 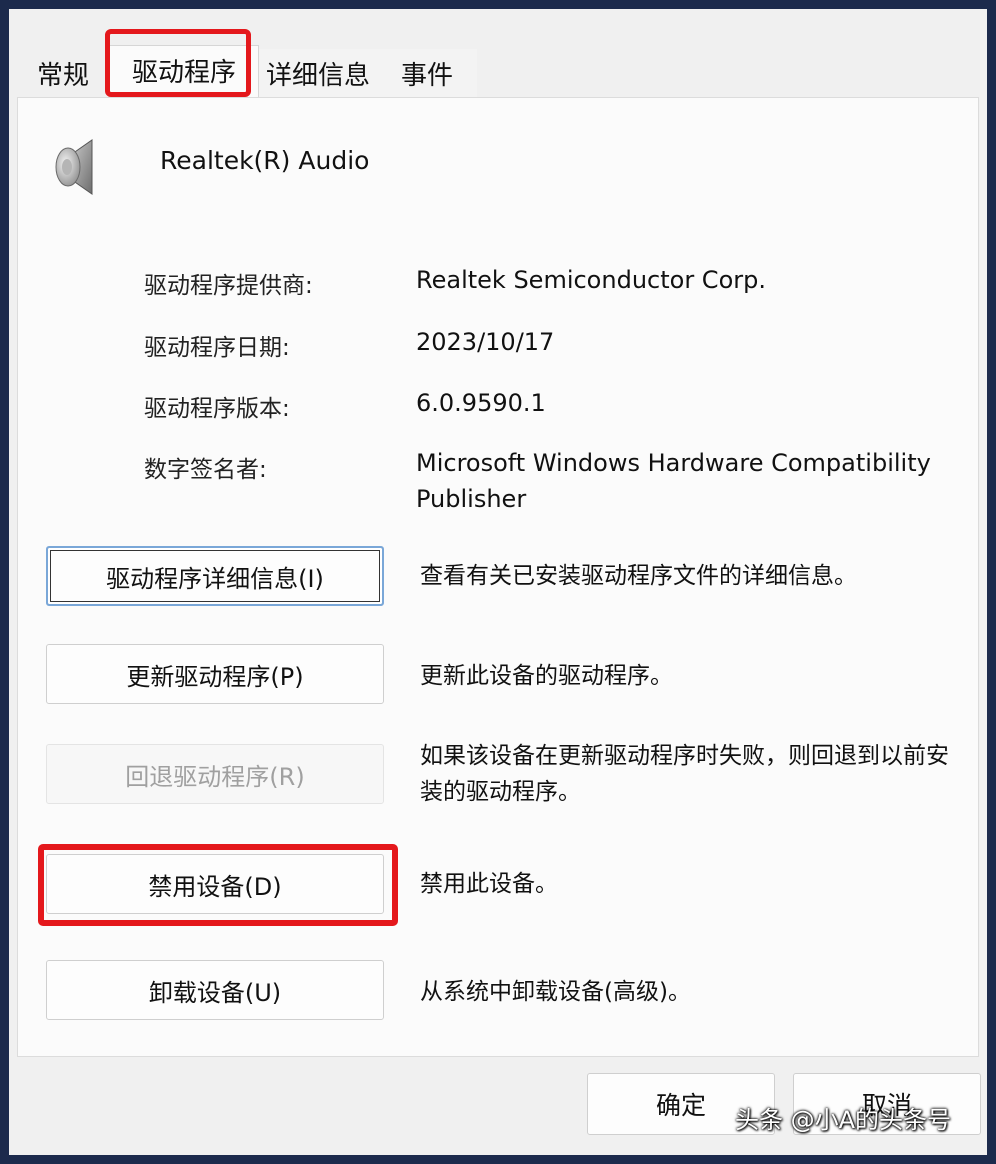 I want to click on date-label: 驱动程序日期:, so click(x=217, y=348).